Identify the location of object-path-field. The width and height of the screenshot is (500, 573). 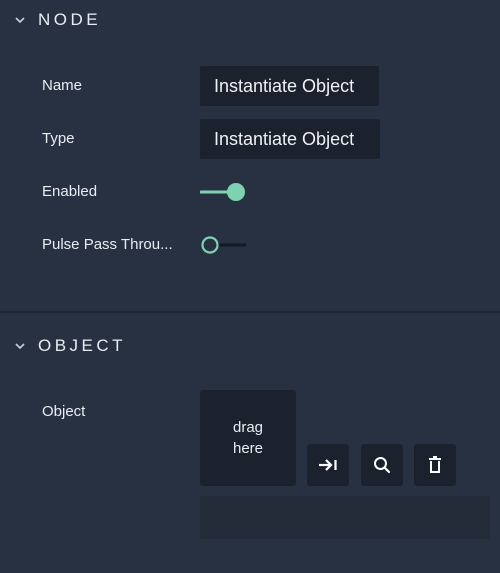
(345, 517).